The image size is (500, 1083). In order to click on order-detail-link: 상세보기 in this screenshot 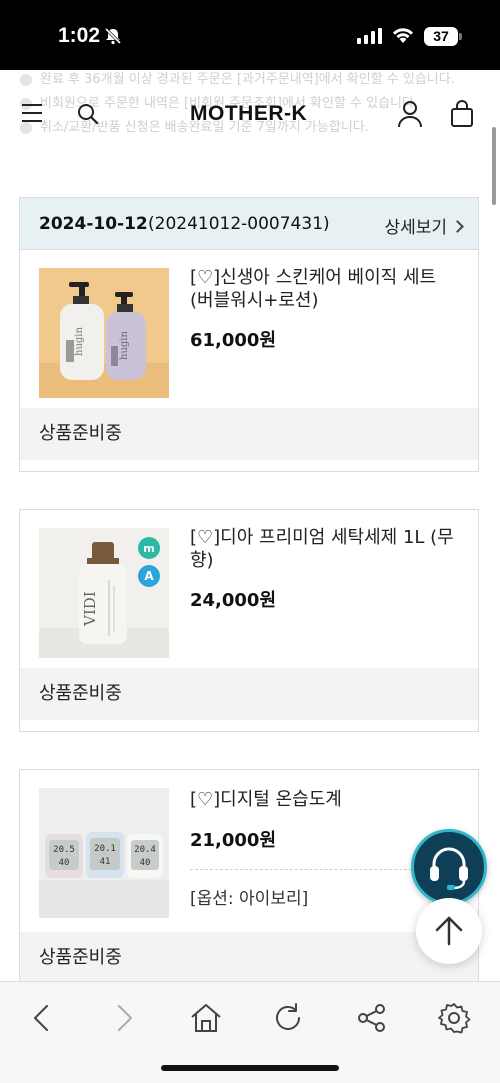, I will do `click(424, 225)`.